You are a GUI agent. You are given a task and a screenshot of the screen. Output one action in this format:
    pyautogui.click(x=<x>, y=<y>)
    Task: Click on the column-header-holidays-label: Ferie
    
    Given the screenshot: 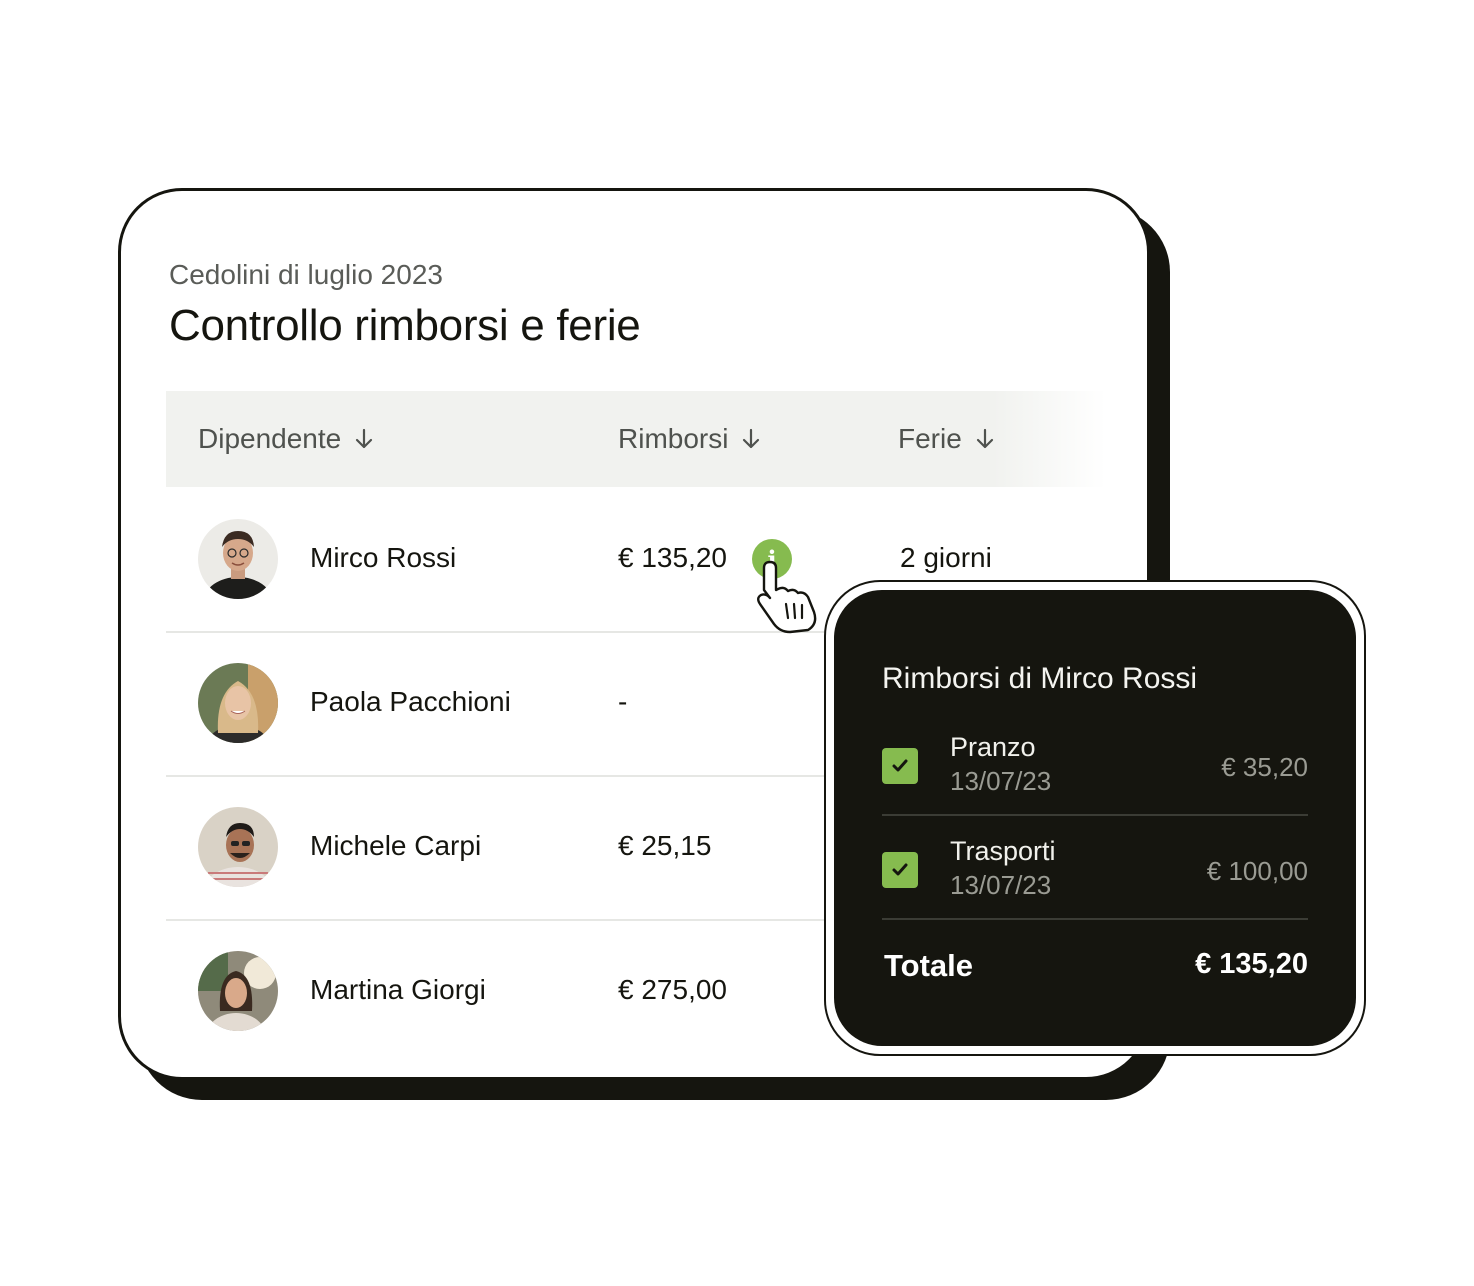 What is the action you would take?
    pyautogui.click(x=930, y=438)
    